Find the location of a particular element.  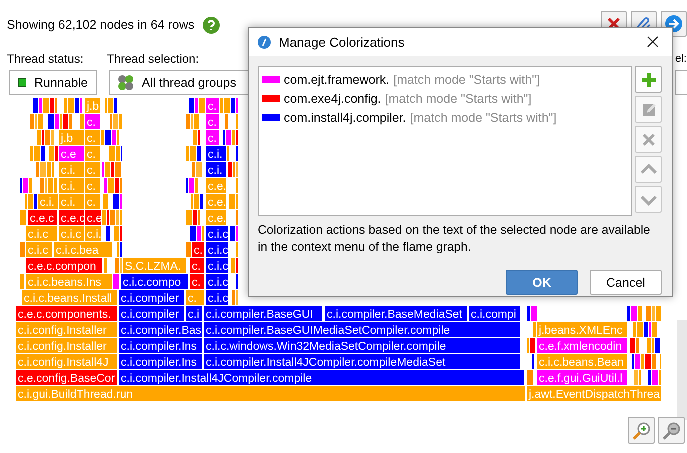

flame-frame: c.e.f.xmlencodin is located at coordinates (582, 345).